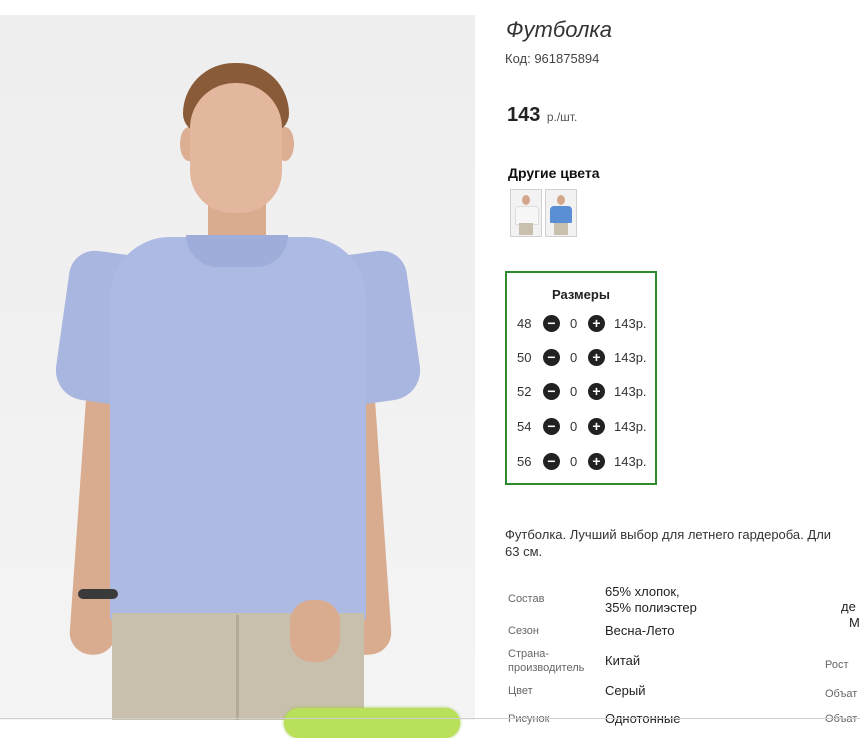  Describe the element at coordinates (542, 115) in the screenshot. I see `product-price: 143 р./шт.` at that location.